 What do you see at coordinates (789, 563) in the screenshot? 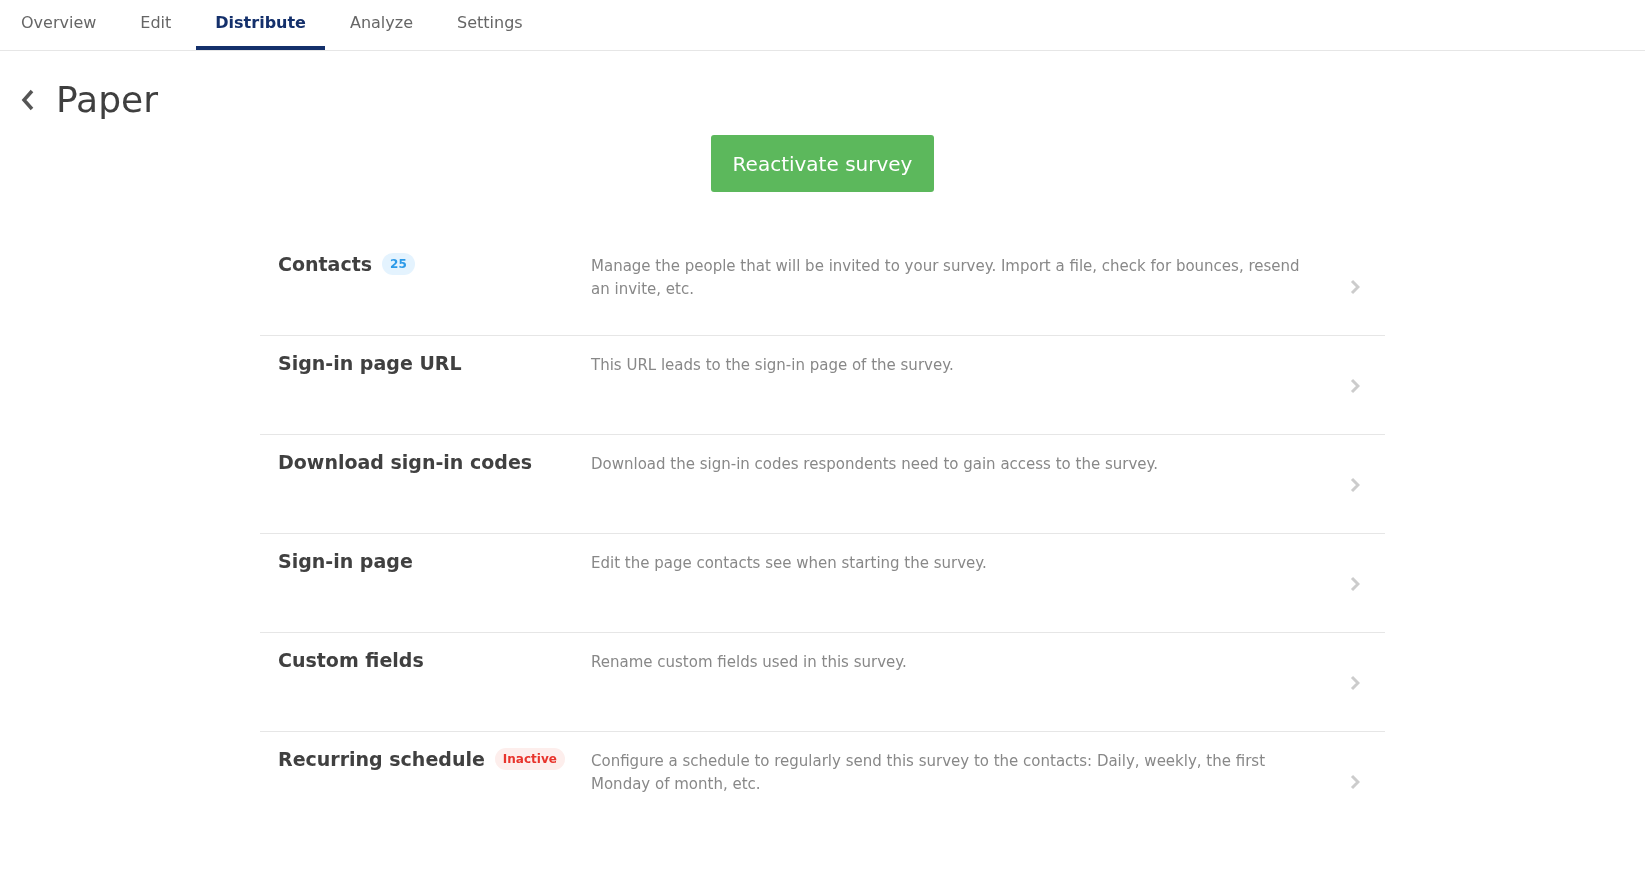
I see `option-description: Edit the page contacts see when starting the survey.` at bounding box center [789, 563].